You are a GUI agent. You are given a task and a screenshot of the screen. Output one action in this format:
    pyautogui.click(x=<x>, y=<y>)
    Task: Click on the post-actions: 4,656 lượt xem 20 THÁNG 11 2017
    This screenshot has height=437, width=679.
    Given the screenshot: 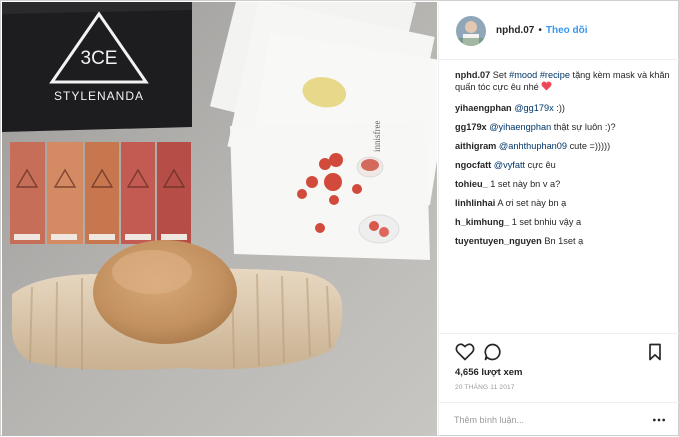 What is the action you would take?
    pyautogui.click(x=559, y=384)
    